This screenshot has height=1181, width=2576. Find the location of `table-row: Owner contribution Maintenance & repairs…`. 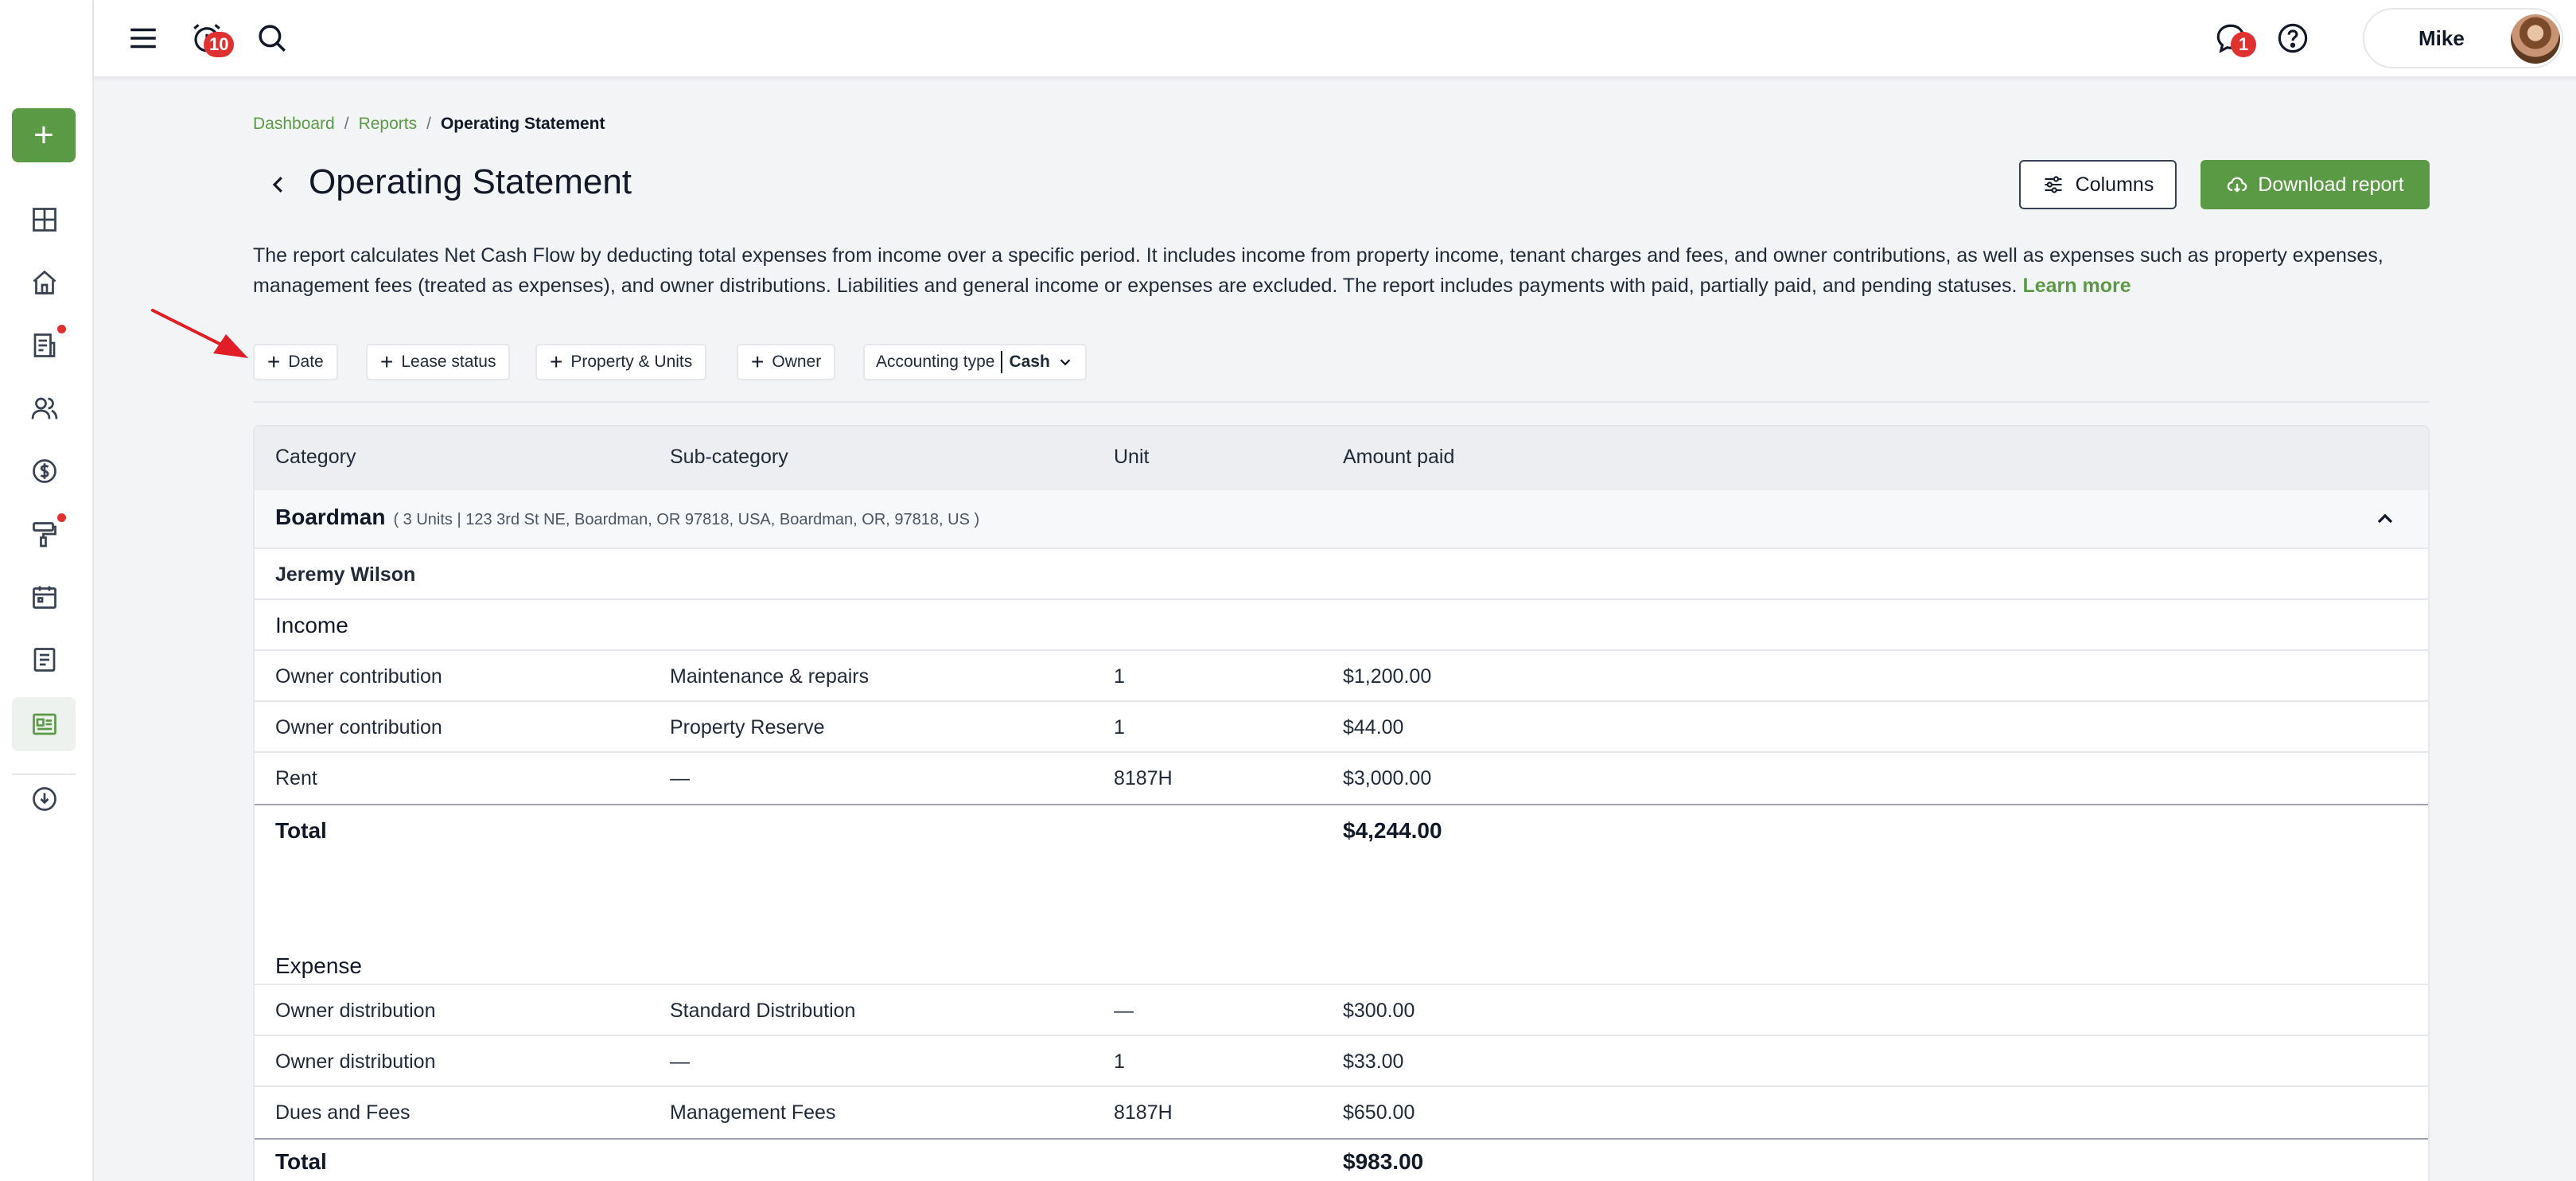

table-row: Owner contribution Maintenance & repairs… is located at coordinates (1342, 676).